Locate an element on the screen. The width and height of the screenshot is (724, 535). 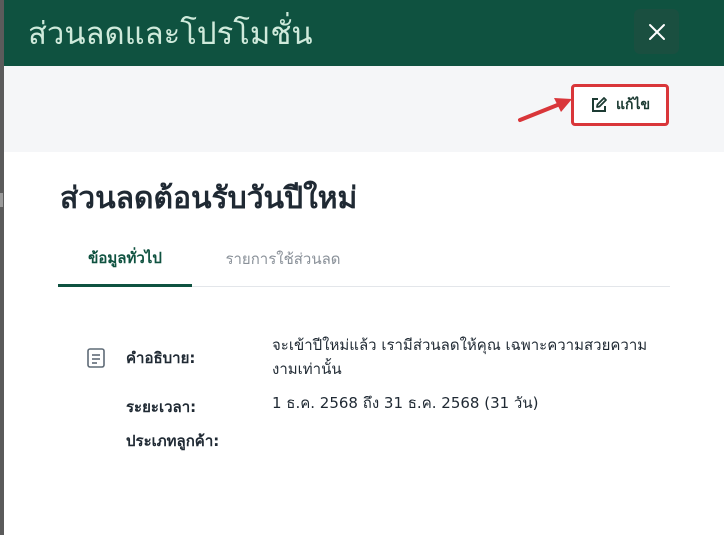
modal-header: ส่วนลดและโปรโมชั่น is located at coordinates (364, 33).